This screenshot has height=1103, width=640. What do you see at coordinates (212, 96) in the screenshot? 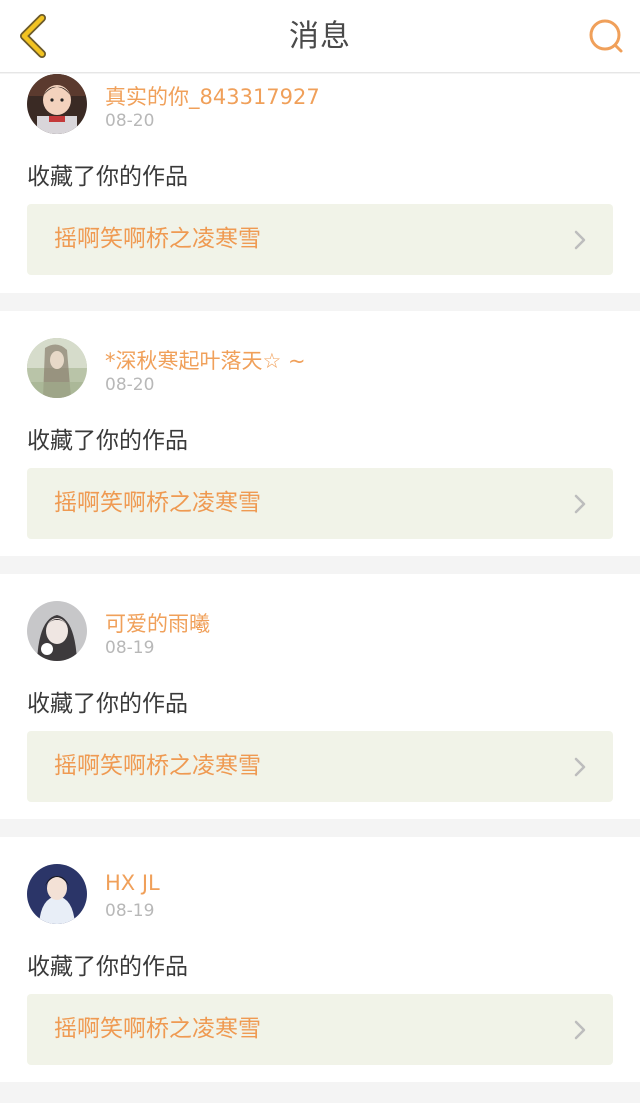
I see `username: 真实的你_843317927` at bounding box center [212, 96].